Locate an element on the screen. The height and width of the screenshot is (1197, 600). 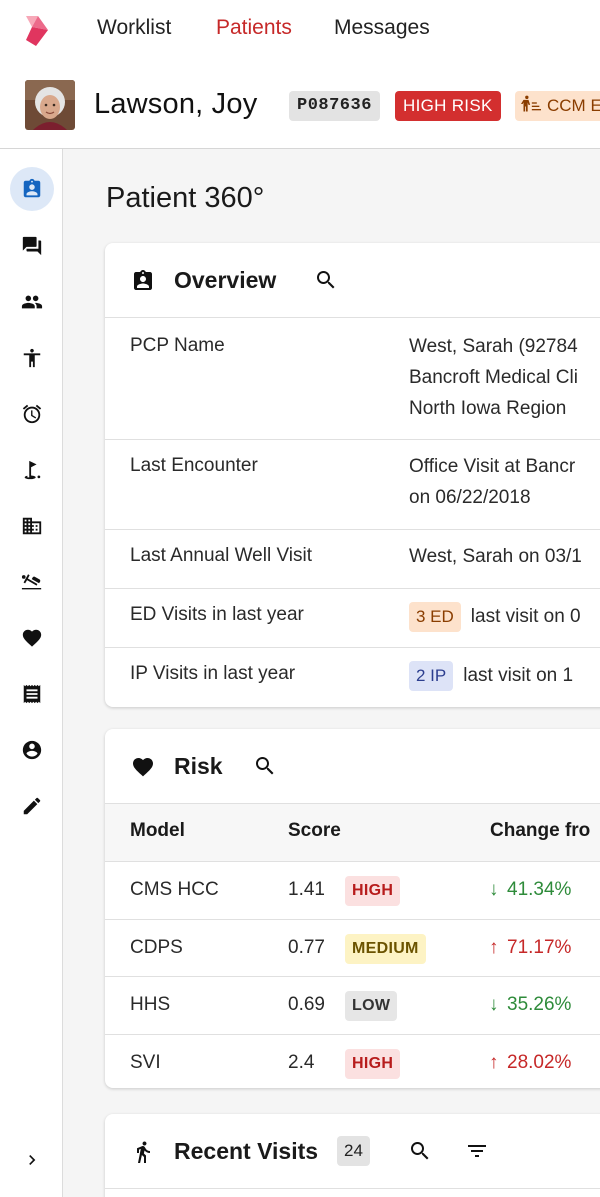
pencil-icon is located at coordinates (32, 806).